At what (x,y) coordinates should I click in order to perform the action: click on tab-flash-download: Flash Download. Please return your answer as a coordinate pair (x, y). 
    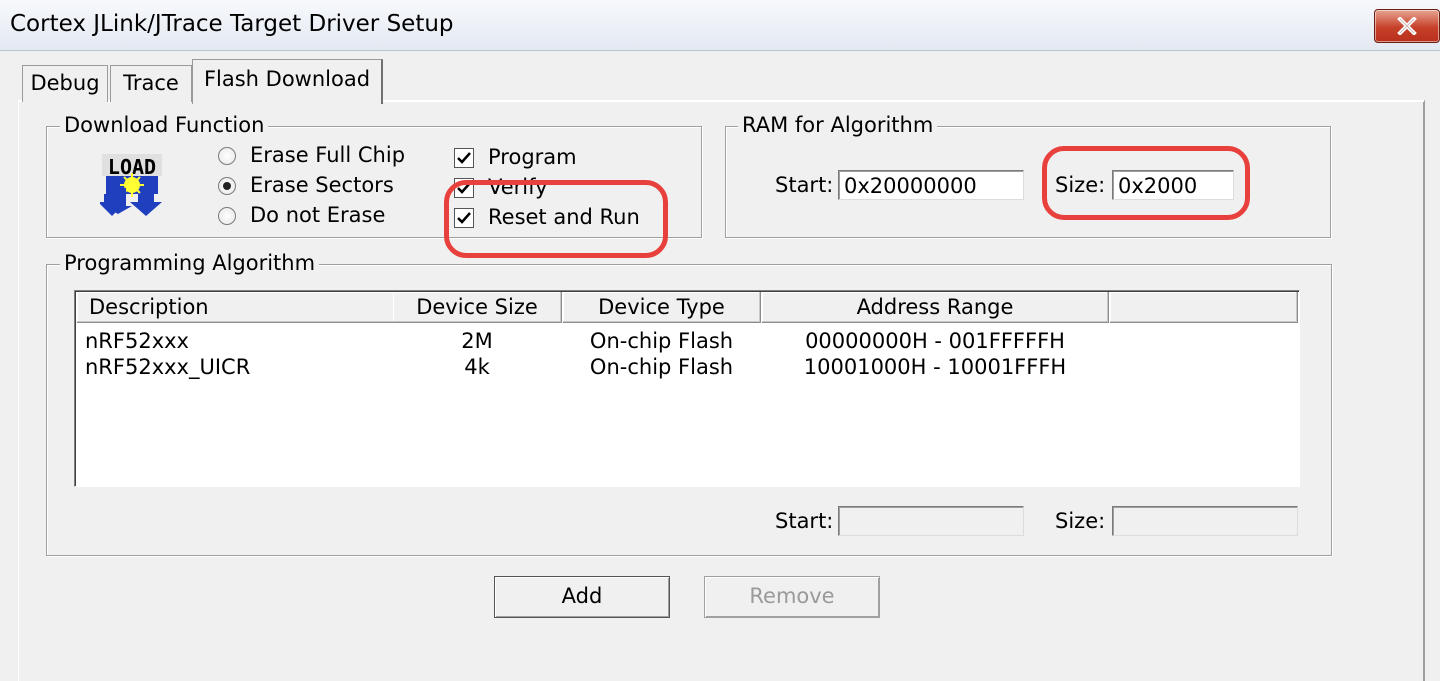
    Looking at the image, I should click on (287, 81).